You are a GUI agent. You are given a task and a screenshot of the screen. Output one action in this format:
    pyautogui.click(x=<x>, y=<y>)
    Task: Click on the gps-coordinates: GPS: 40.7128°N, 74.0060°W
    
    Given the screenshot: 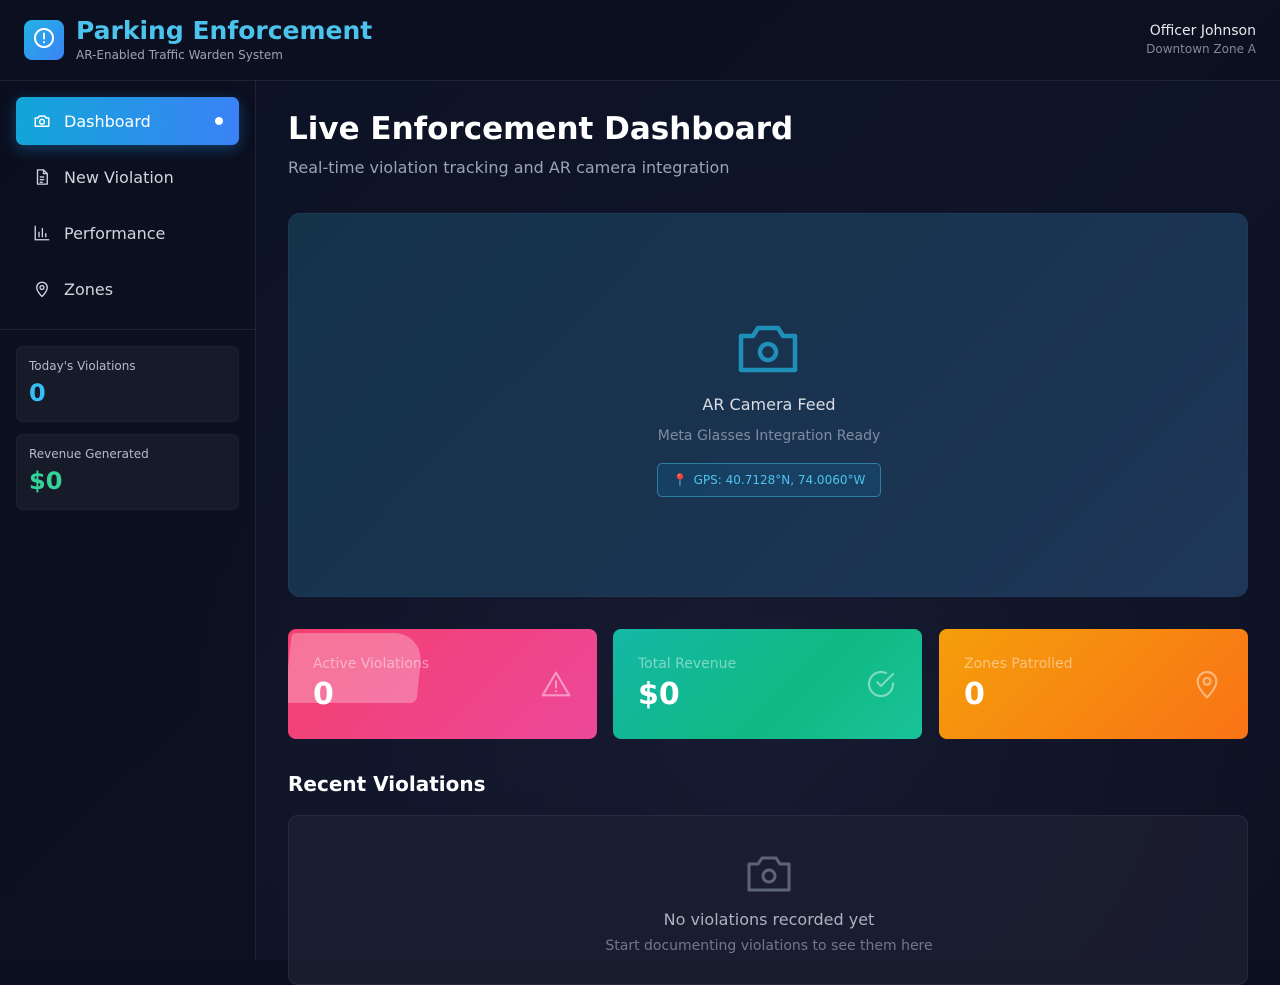 What is the action you would take?
    pyautogui.click(x=779, y=480)
    